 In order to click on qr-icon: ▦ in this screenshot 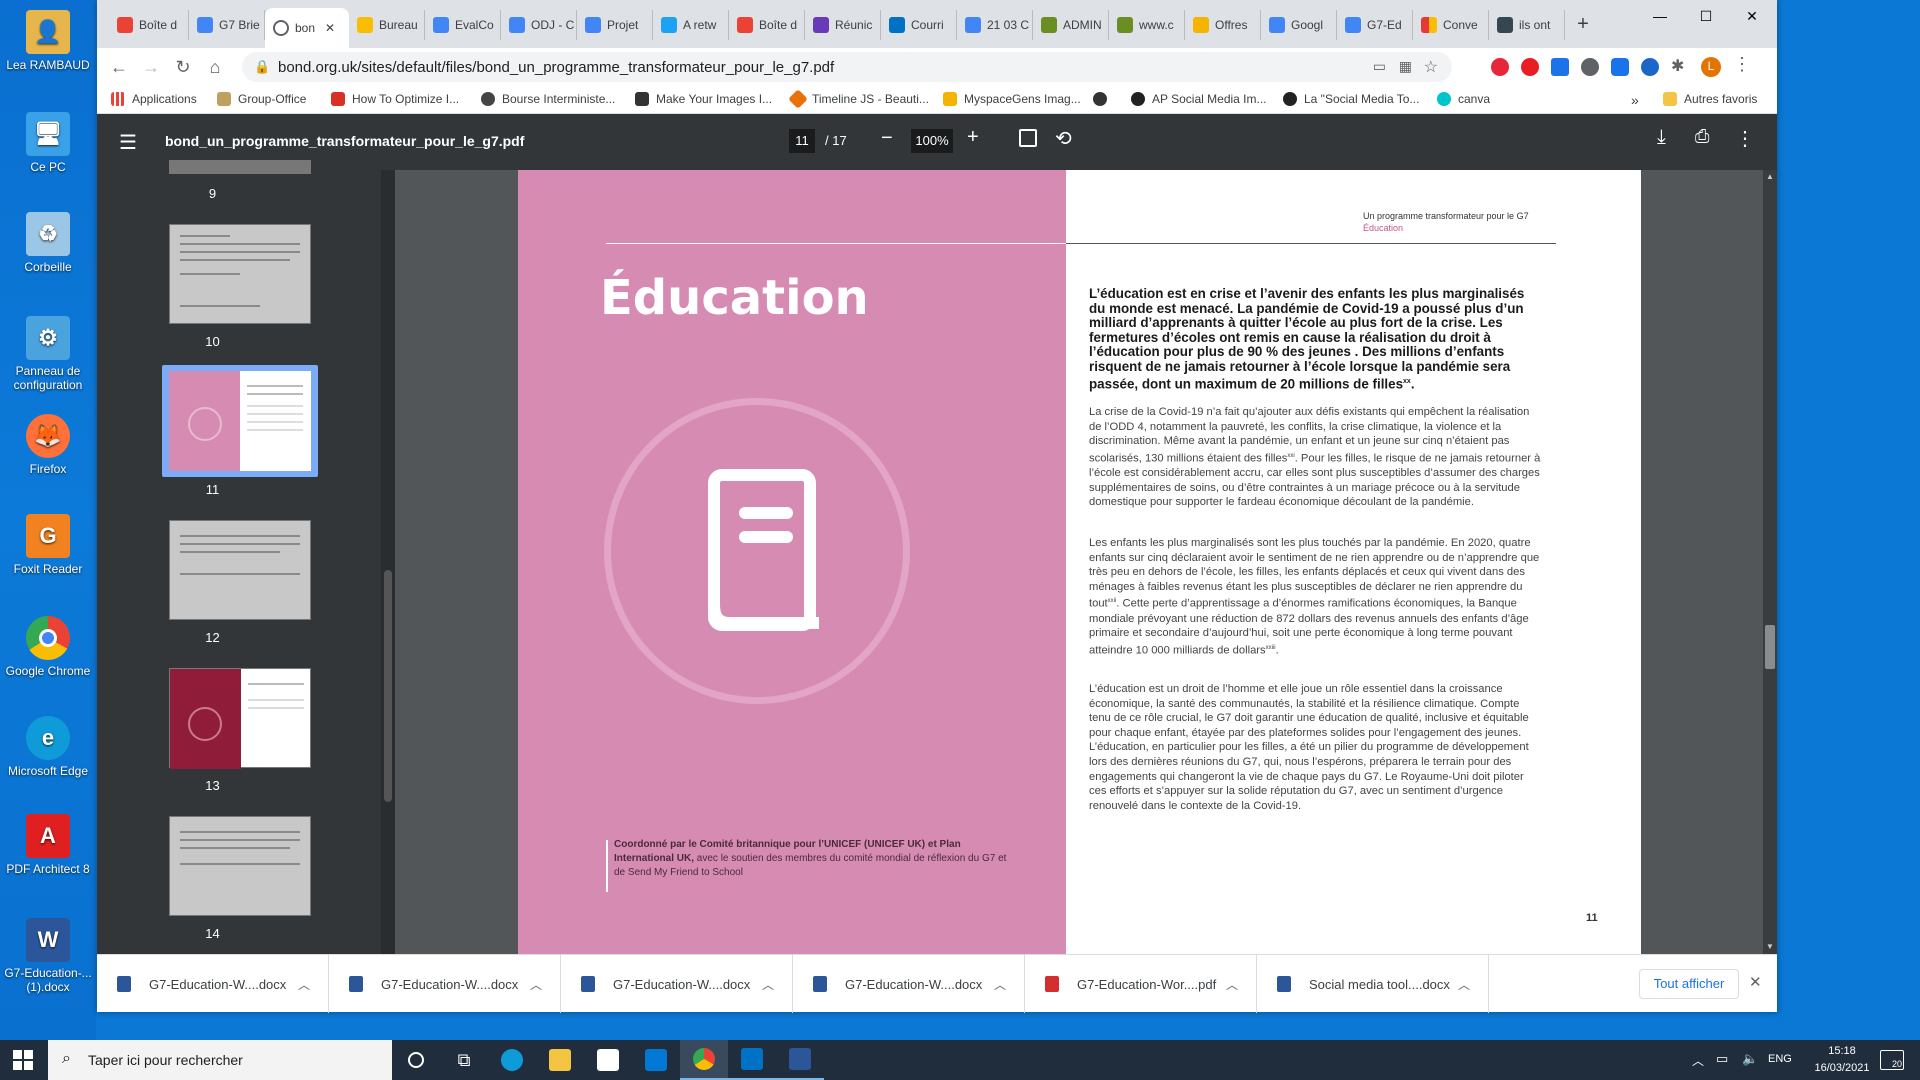, I will do `click(1405, 66)`.